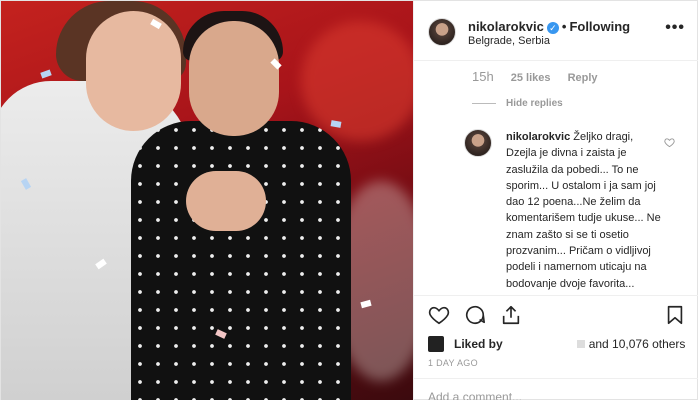 The image size is (698, 400). Describe the element at coordinates (483, 76) in the screenshot. I see `comment-time: 15h` at that location.